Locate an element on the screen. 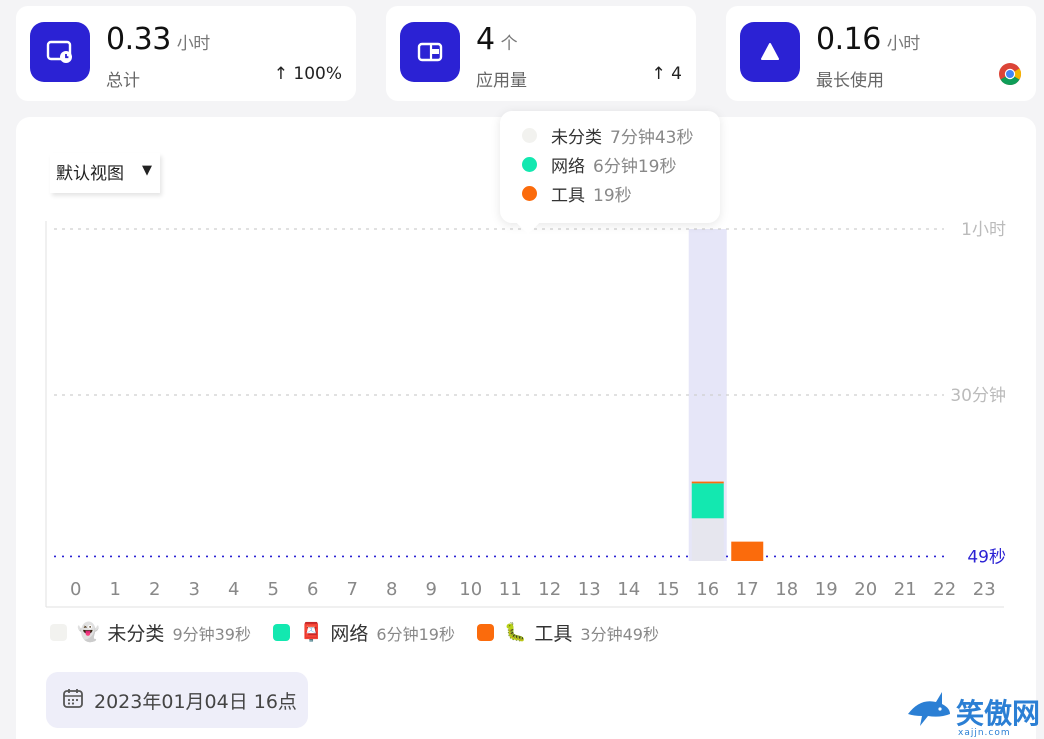  legend-item: 👻 未分类 9分钟39秒 is located at coordinates (150, 632).